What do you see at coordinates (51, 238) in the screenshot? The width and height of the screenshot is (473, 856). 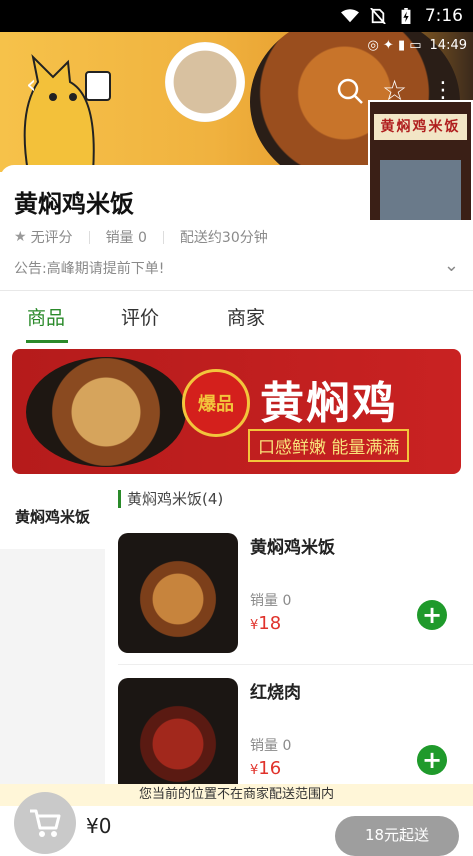 I see `shop-rating: 无评分` at bounding box center [51, 238].